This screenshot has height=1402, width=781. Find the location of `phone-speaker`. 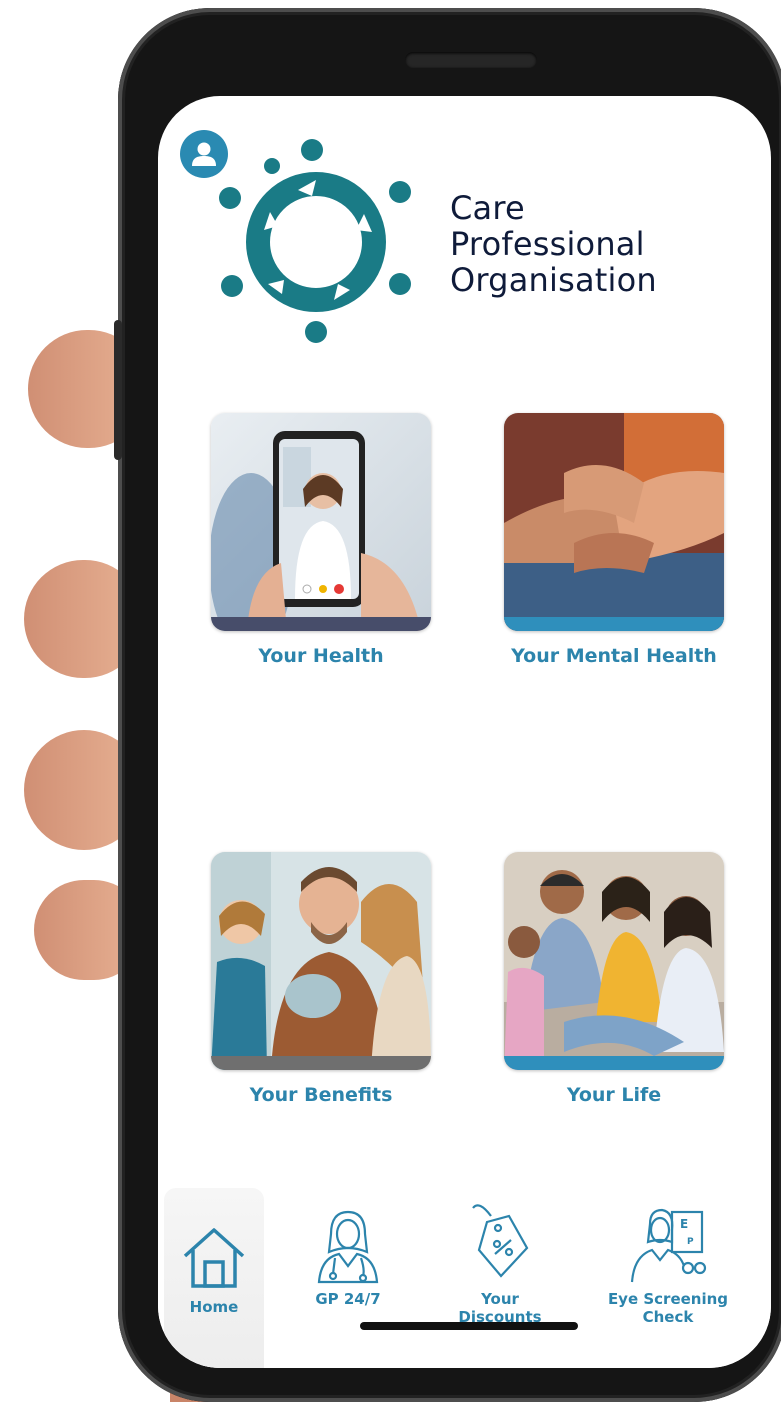

phone-speaker is located at coordinates (471, 60).